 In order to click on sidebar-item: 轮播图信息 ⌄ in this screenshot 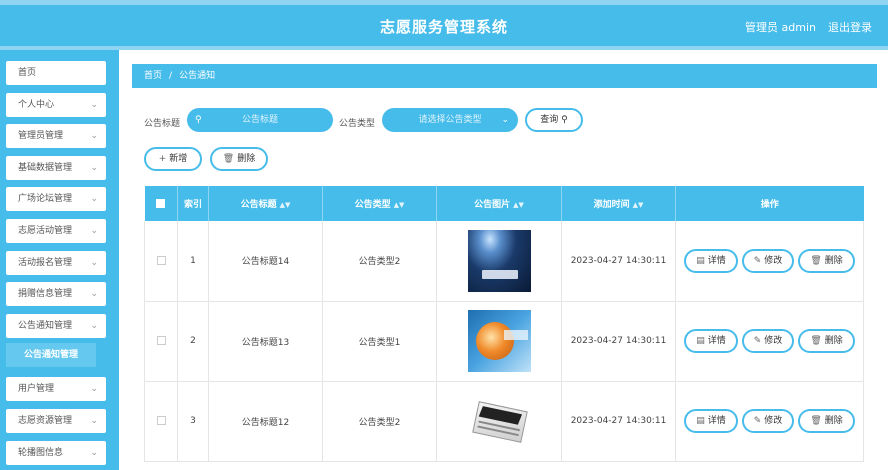, I will do `click(56, 453)`.